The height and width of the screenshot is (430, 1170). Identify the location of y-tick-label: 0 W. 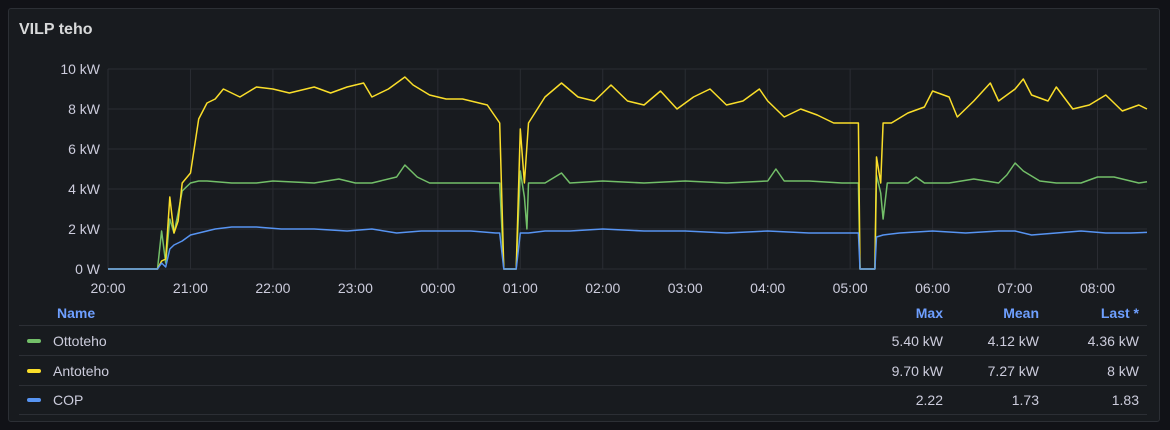
(88, 269).